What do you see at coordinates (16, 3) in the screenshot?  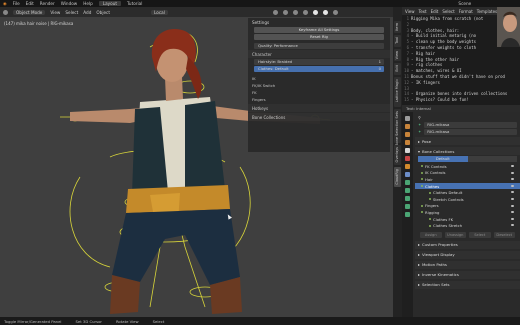 I see `menu-file: File` at bounding box center [16, 3].